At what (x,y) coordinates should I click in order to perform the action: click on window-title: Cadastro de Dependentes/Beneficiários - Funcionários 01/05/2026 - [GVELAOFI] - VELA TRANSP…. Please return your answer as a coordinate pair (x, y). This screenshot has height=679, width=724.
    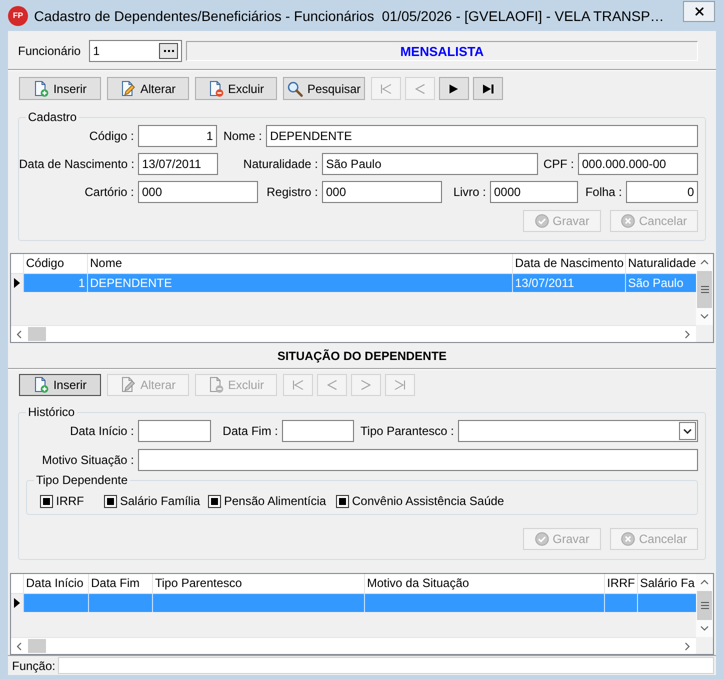
    Looking at the image, I should click on (349, 16).